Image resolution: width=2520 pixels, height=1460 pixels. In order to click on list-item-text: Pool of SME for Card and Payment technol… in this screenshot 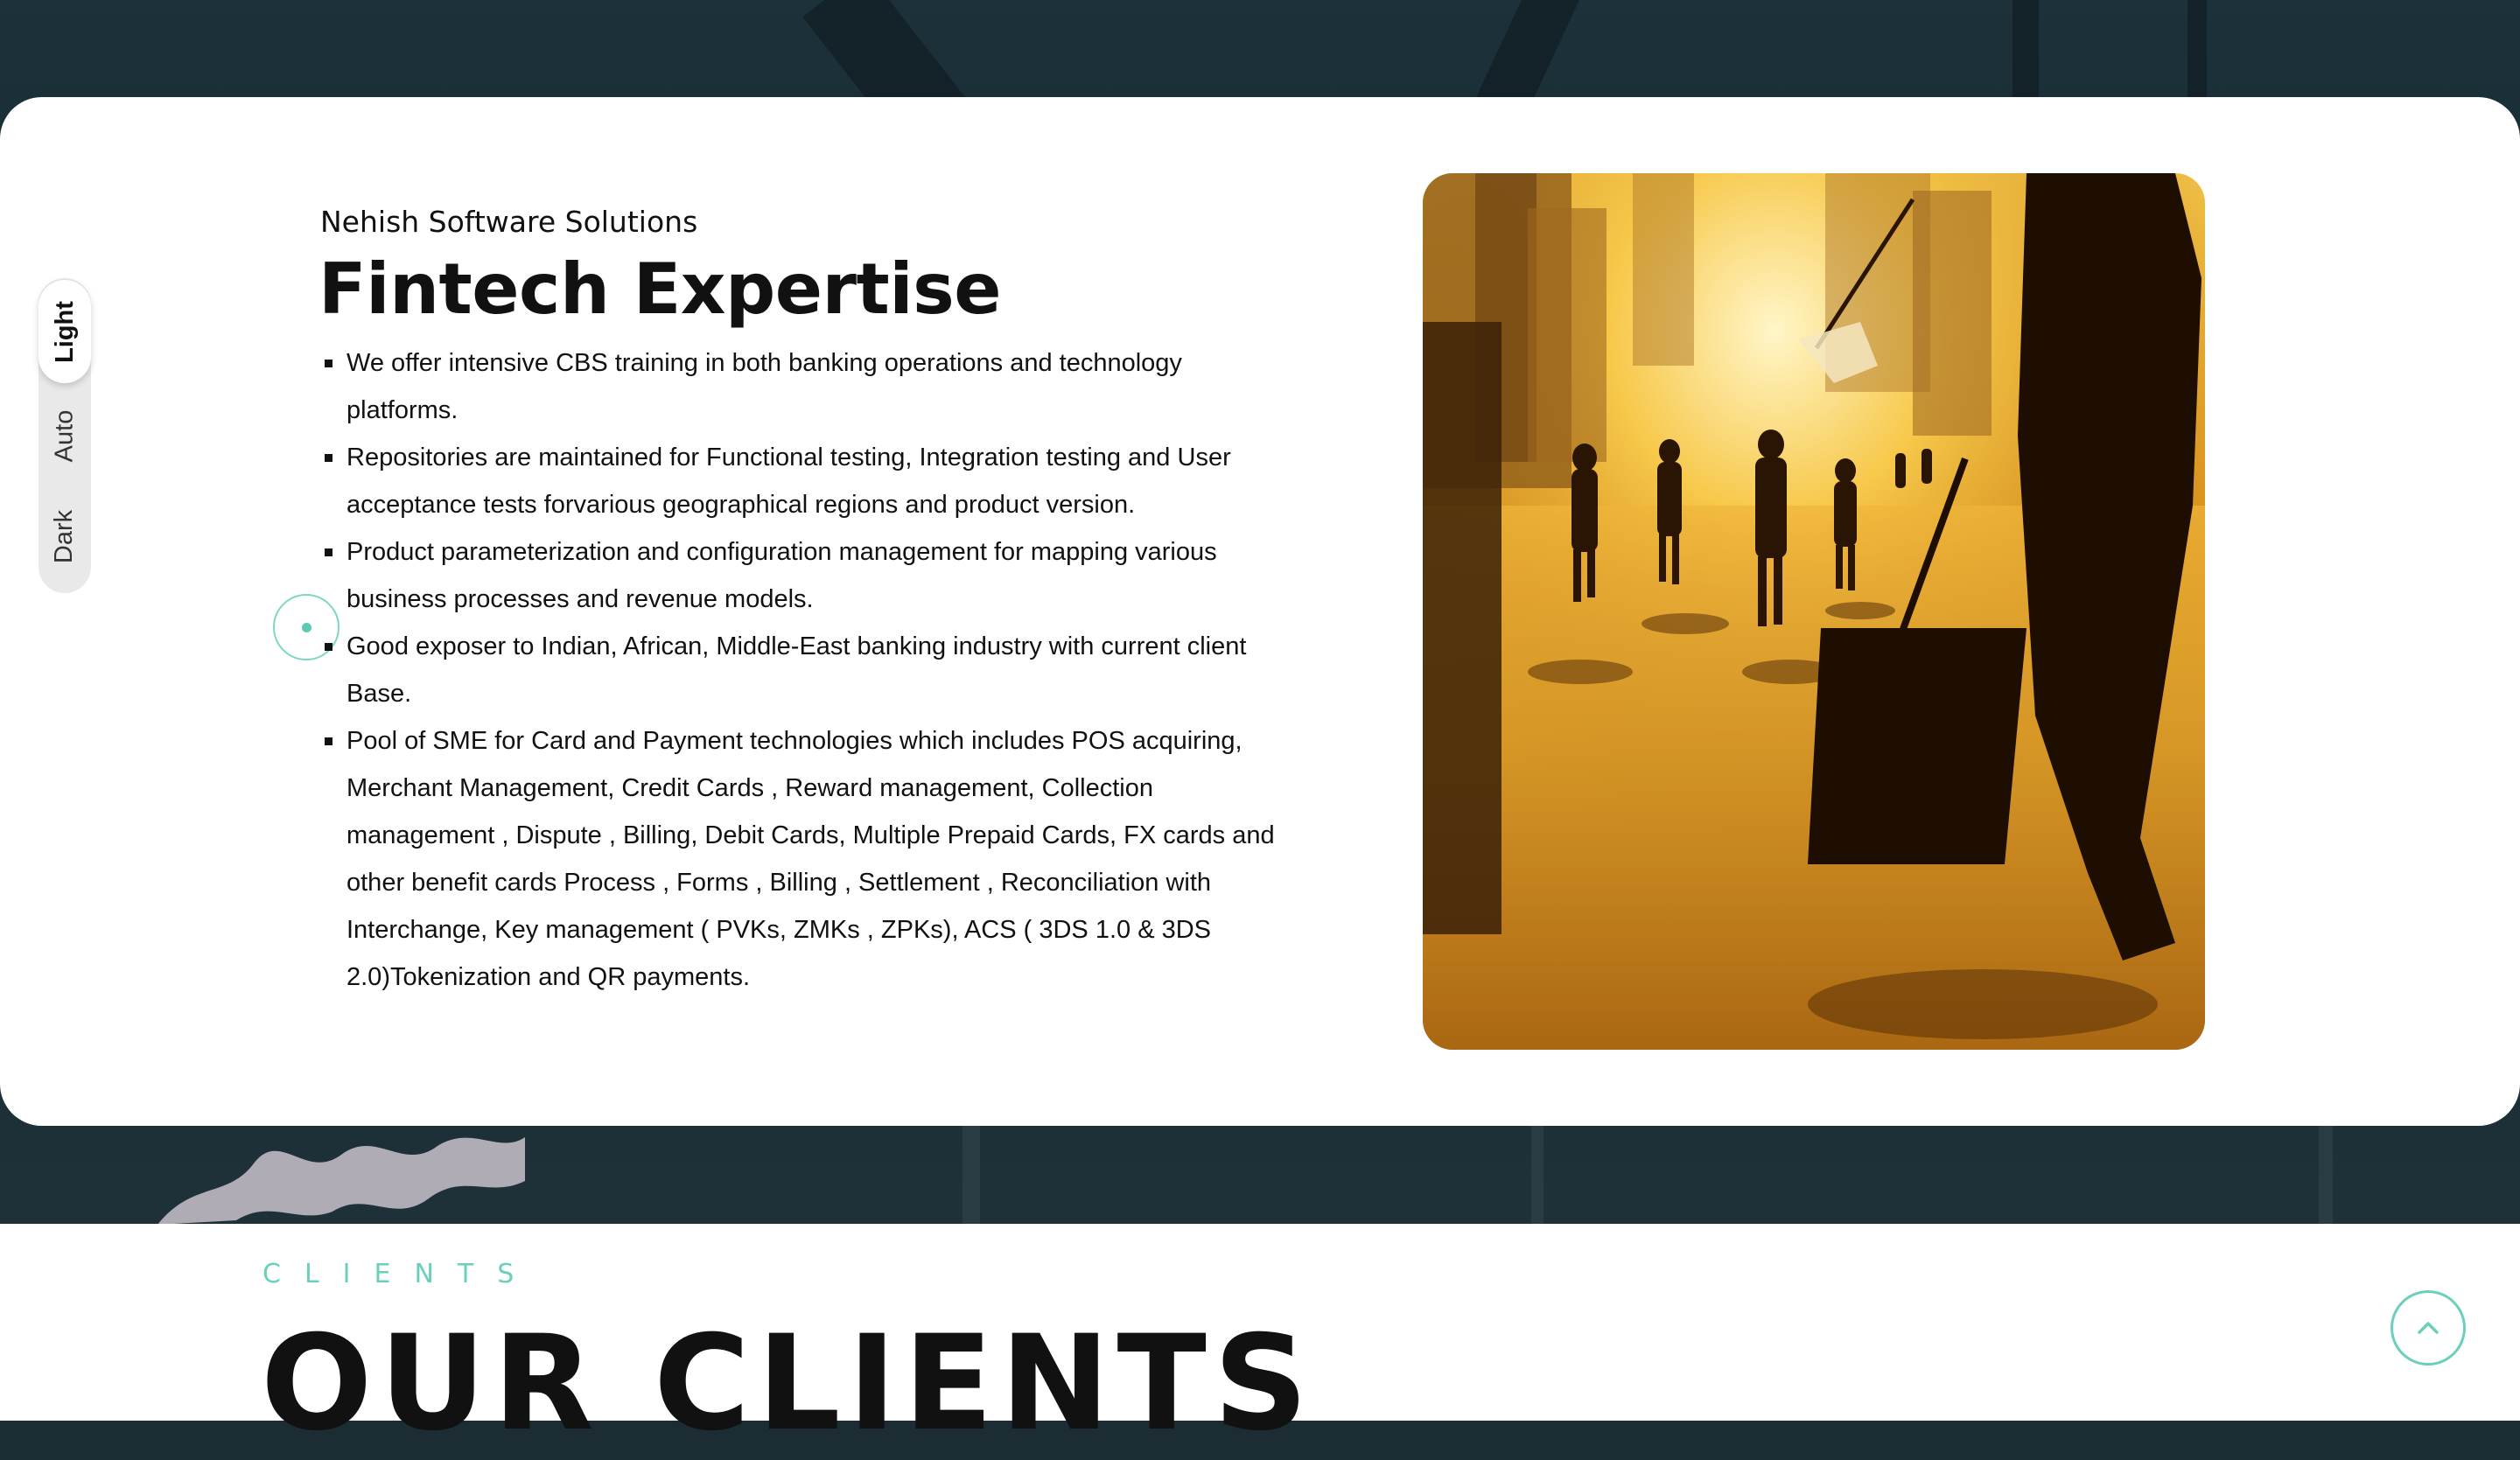, I will do `click(810, 859)`.